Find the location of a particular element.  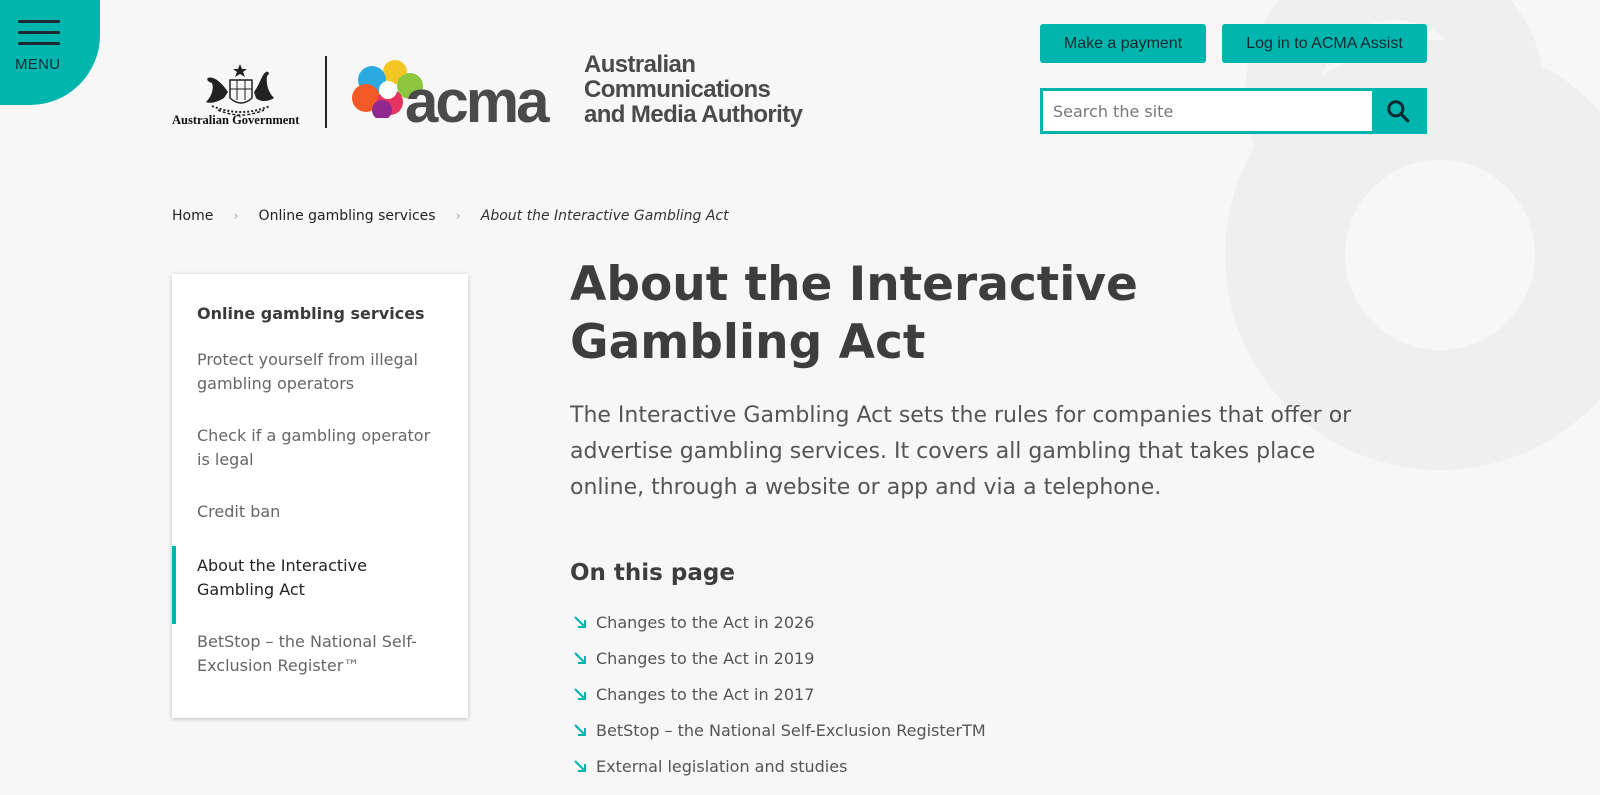

on-this-page-heading: On this page is located at coordinates (652, 573).